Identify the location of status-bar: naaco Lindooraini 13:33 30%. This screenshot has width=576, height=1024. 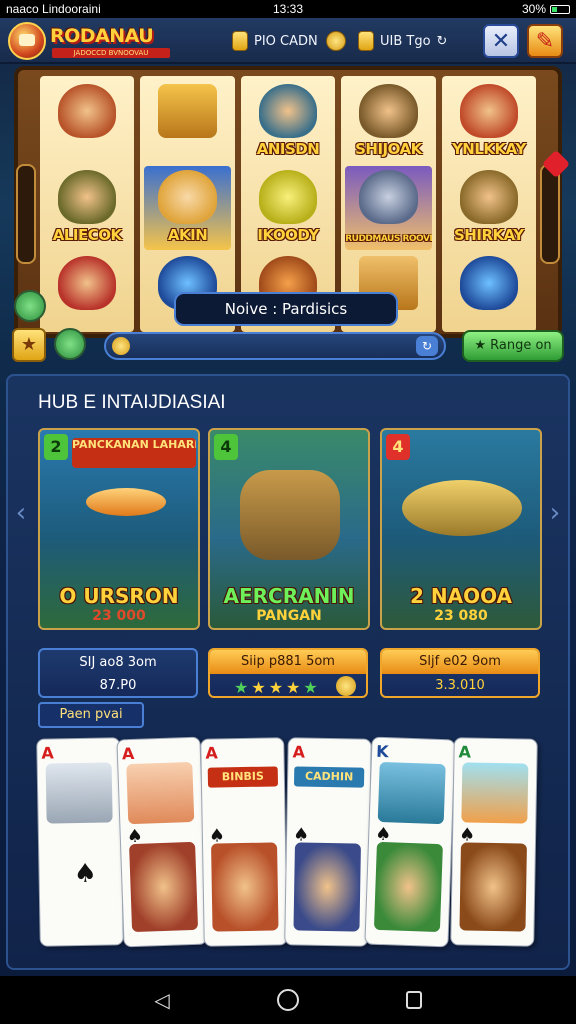
(288, 9).